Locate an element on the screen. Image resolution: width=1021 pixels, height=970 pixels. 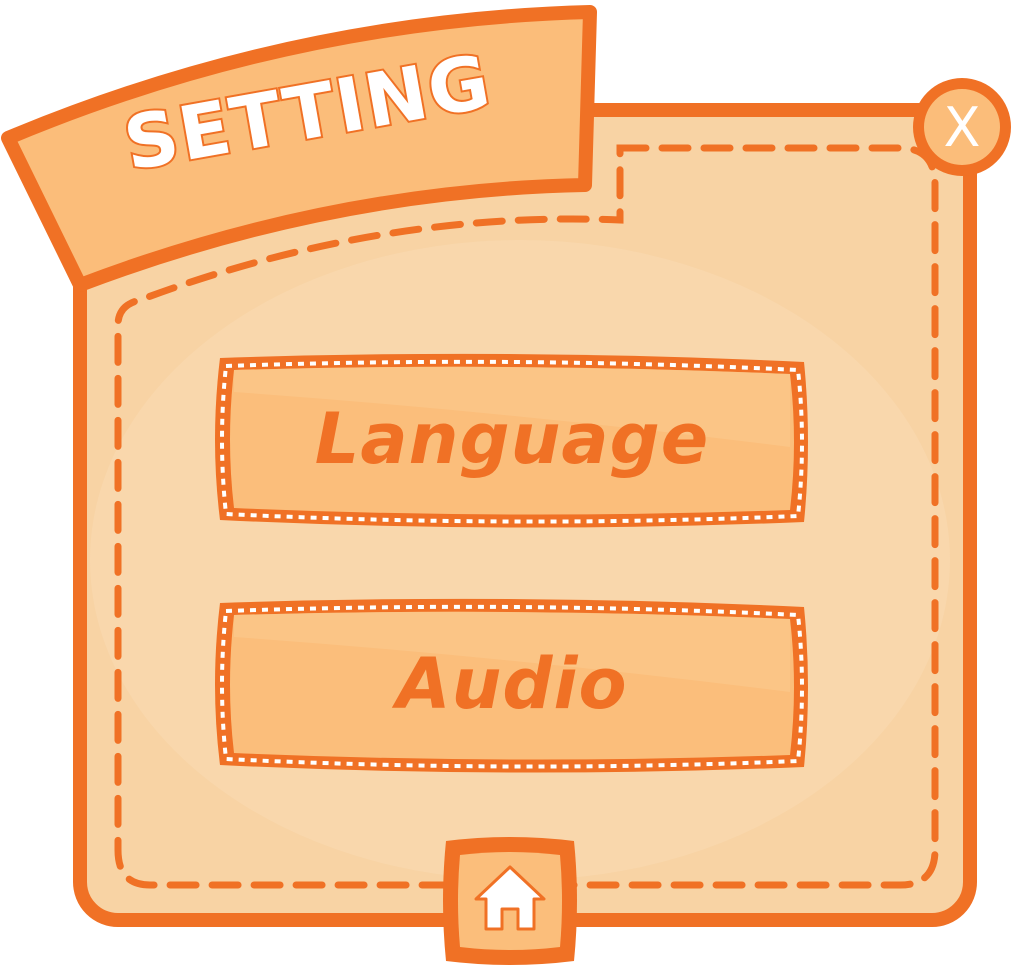
close-button: X is located at coordinates (962, 127).